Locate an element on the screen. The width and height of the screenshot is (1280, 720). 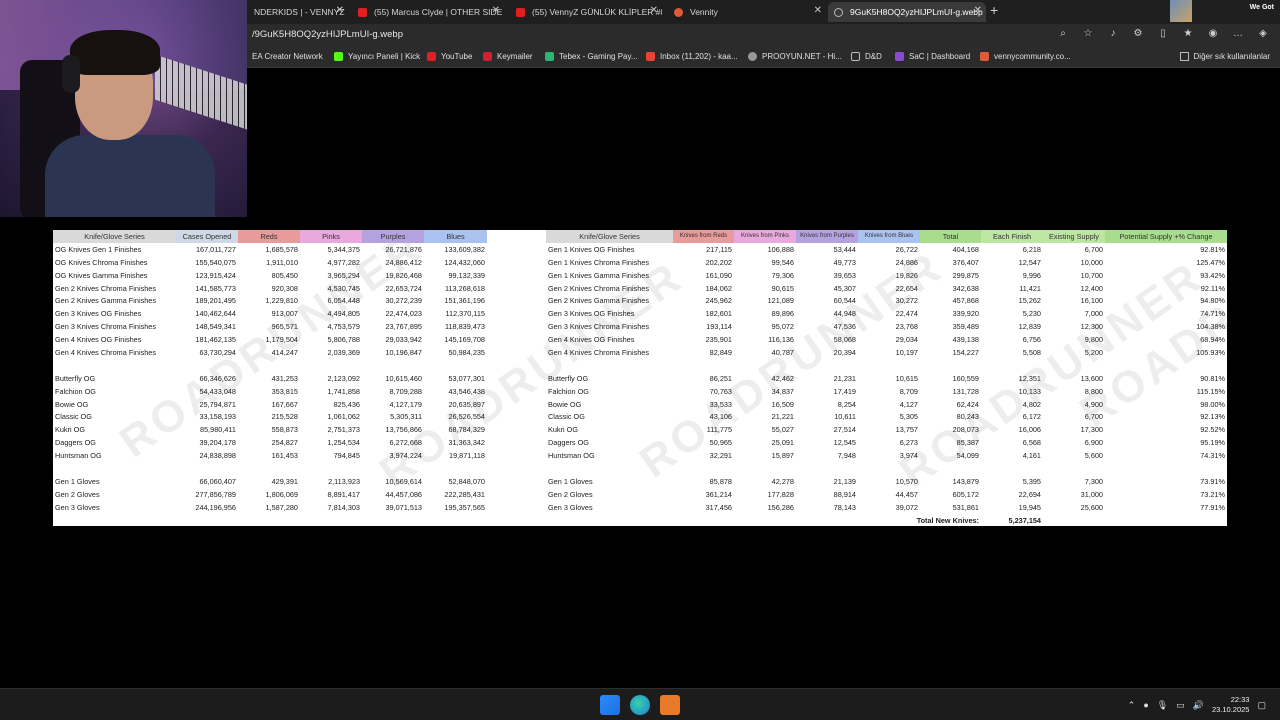
table-cell: Gen 2 Knives Gamma Finishes is located at coordinates (105, 301).